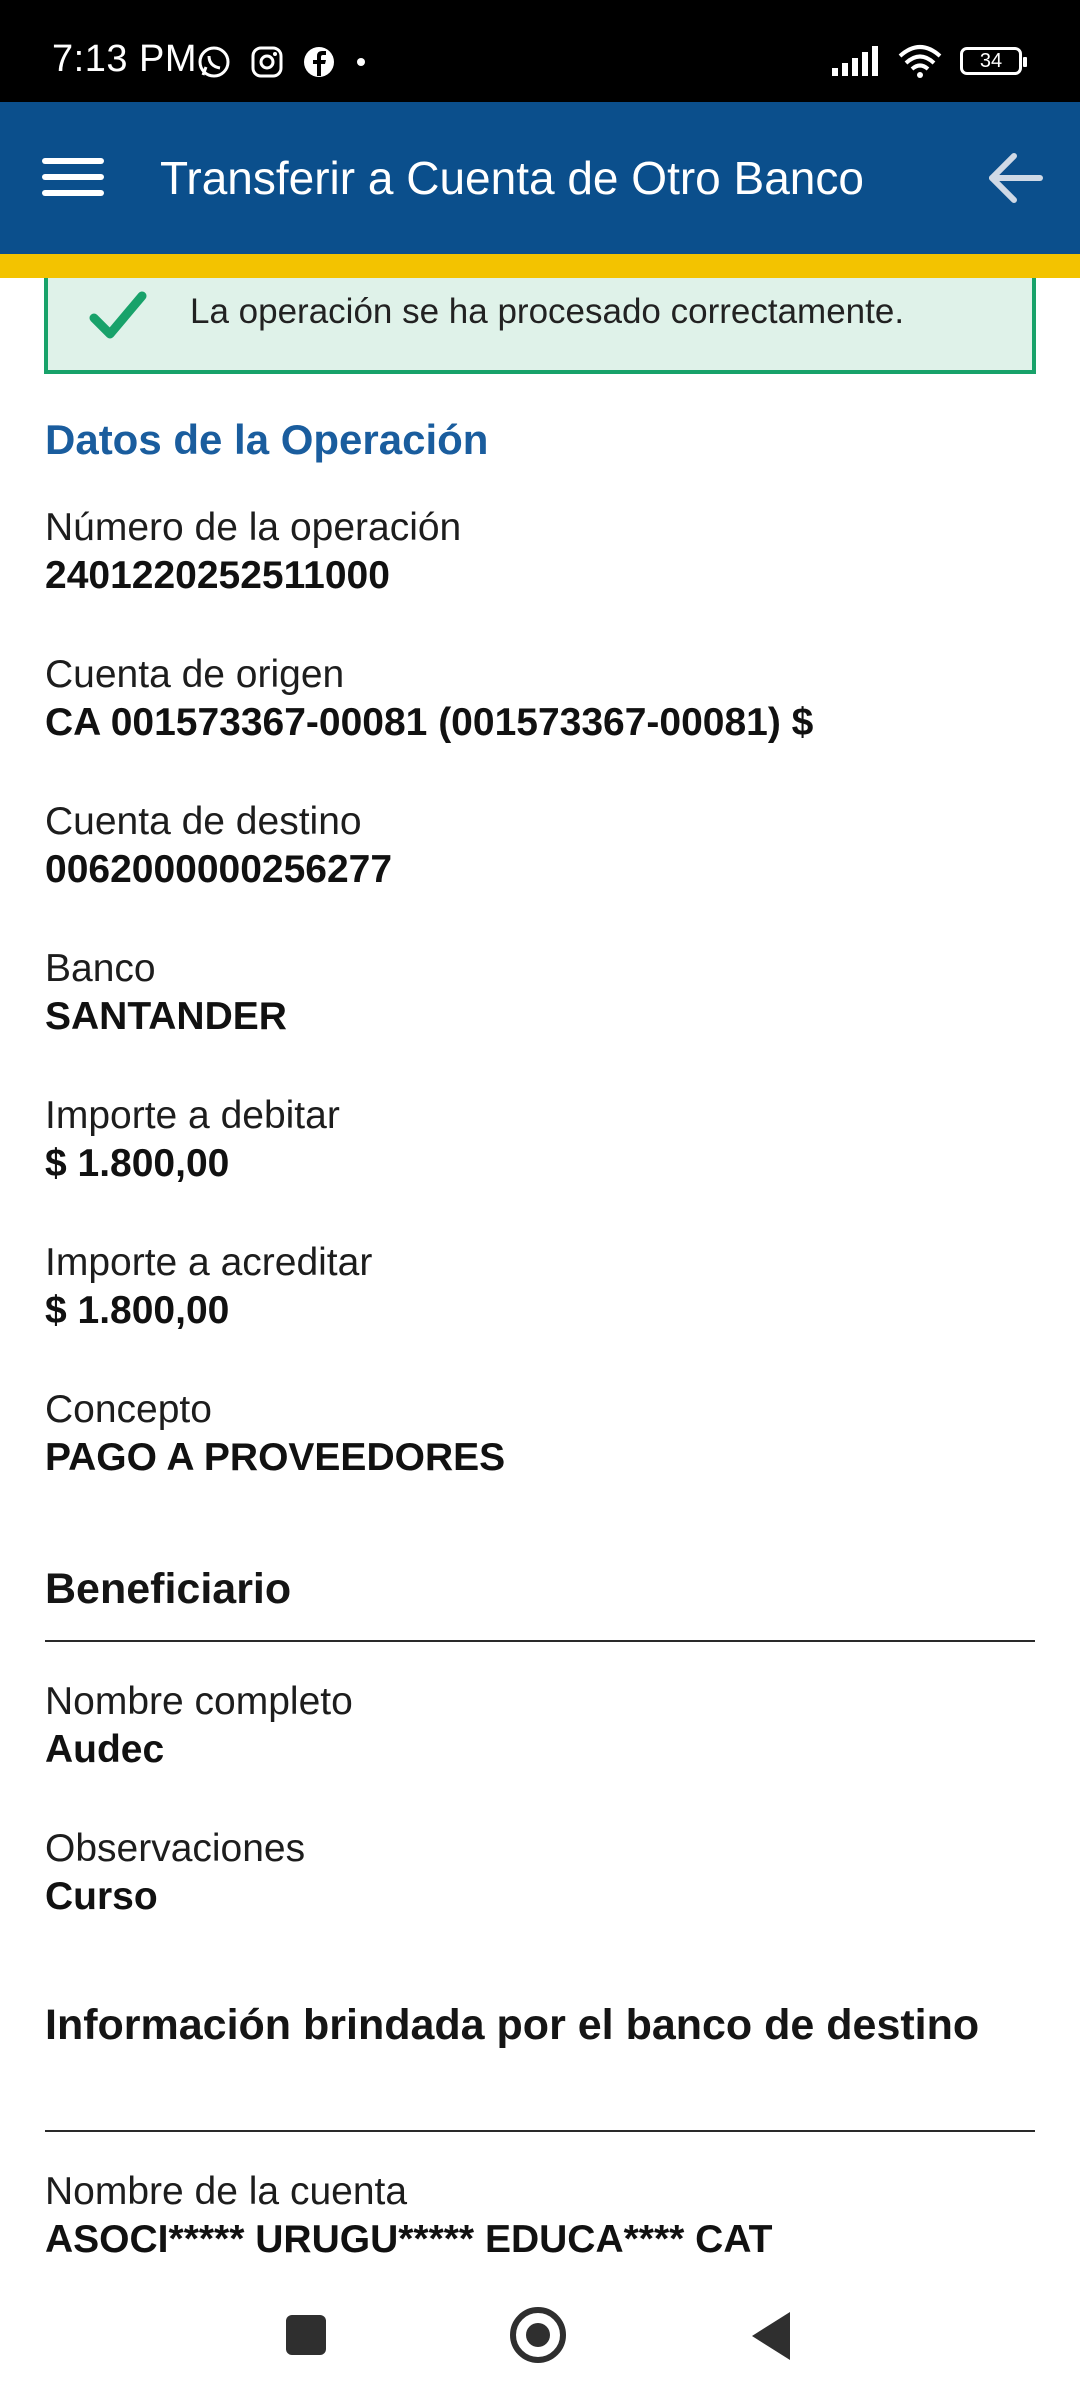 The width and height of the screenshot is (1080, 2400). I want to click on field-label: Cuenta de destino, so click(203, 821).